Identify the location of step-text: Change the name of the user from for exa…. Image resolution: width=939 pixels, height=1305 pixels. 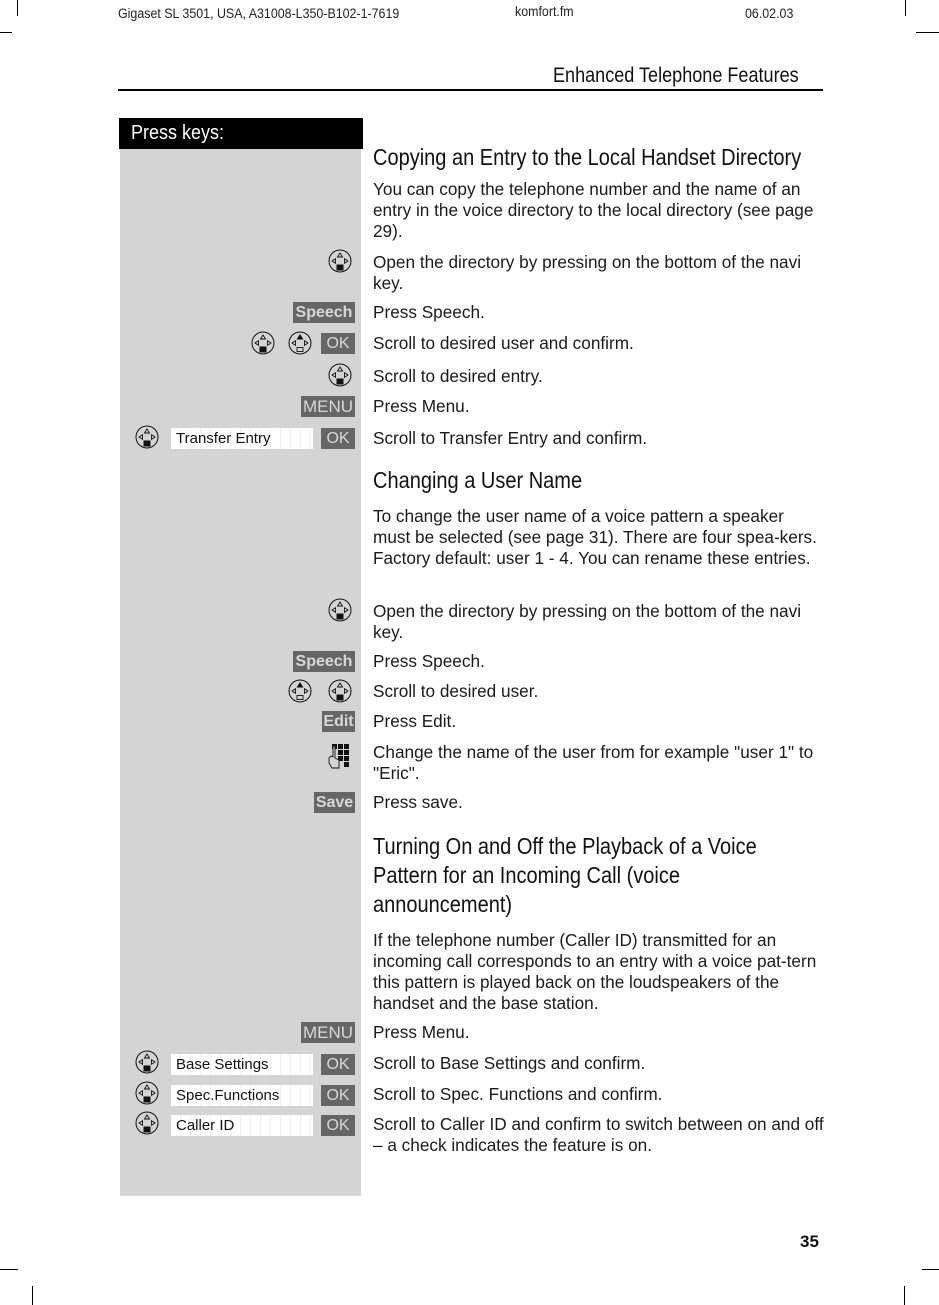
(593, 762).